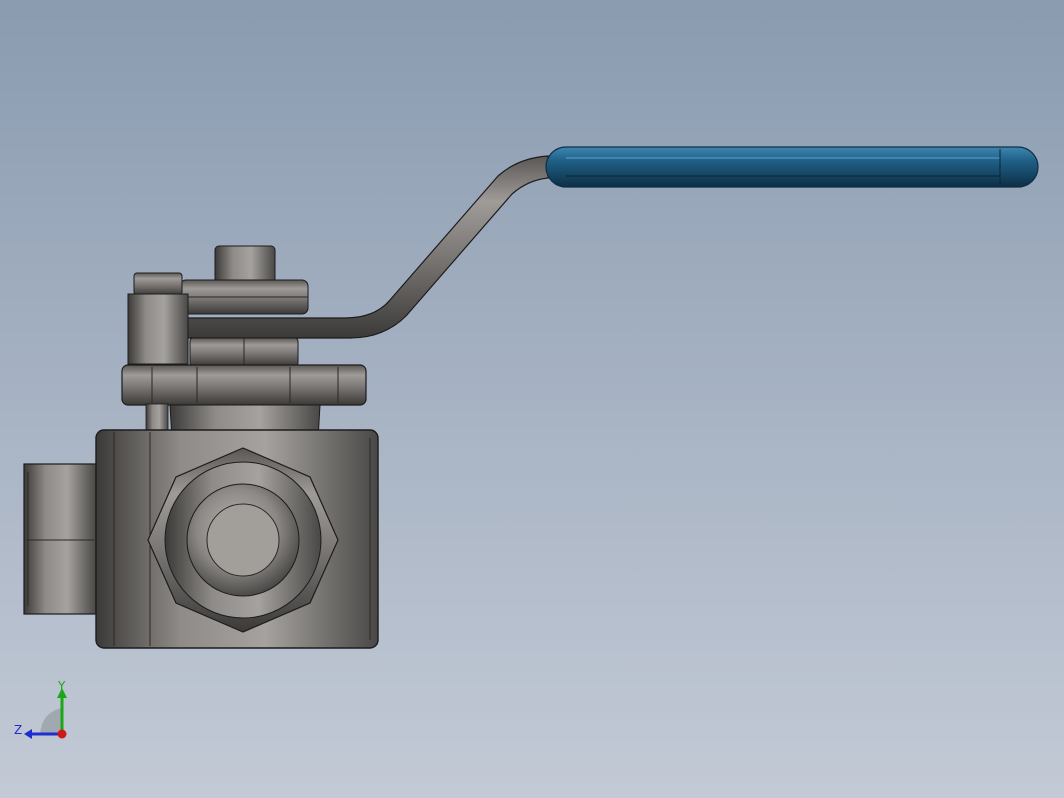 The height and width of the screenshot is (798, 1064). I want to click on left-end-connector, so click(60, 539).